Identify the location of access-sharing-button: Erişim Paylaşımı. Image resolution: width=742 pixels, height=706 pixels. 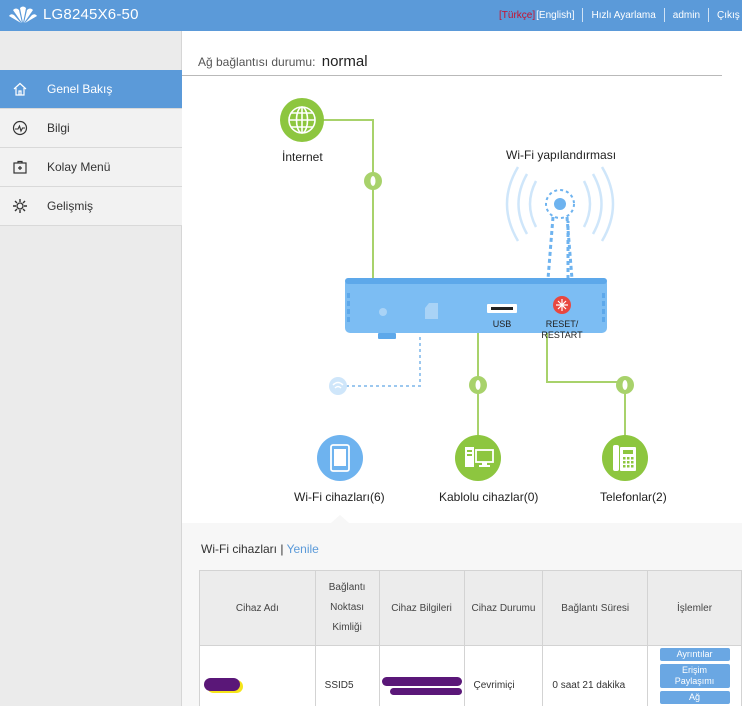
(694, 676).